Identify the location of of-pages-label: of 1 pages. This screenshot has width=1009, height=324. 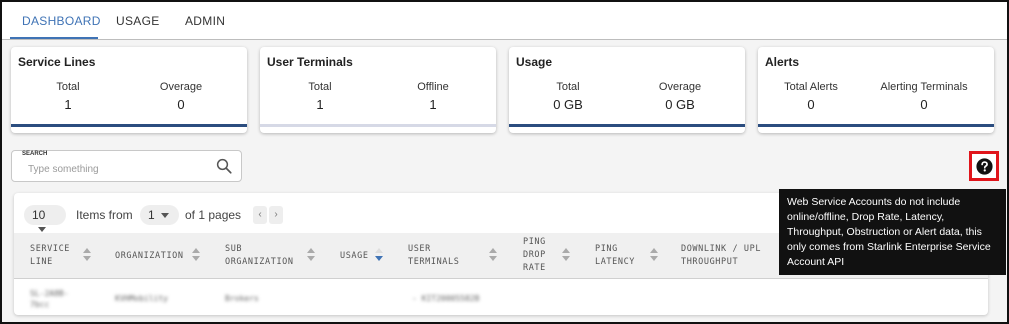
(213, 215).